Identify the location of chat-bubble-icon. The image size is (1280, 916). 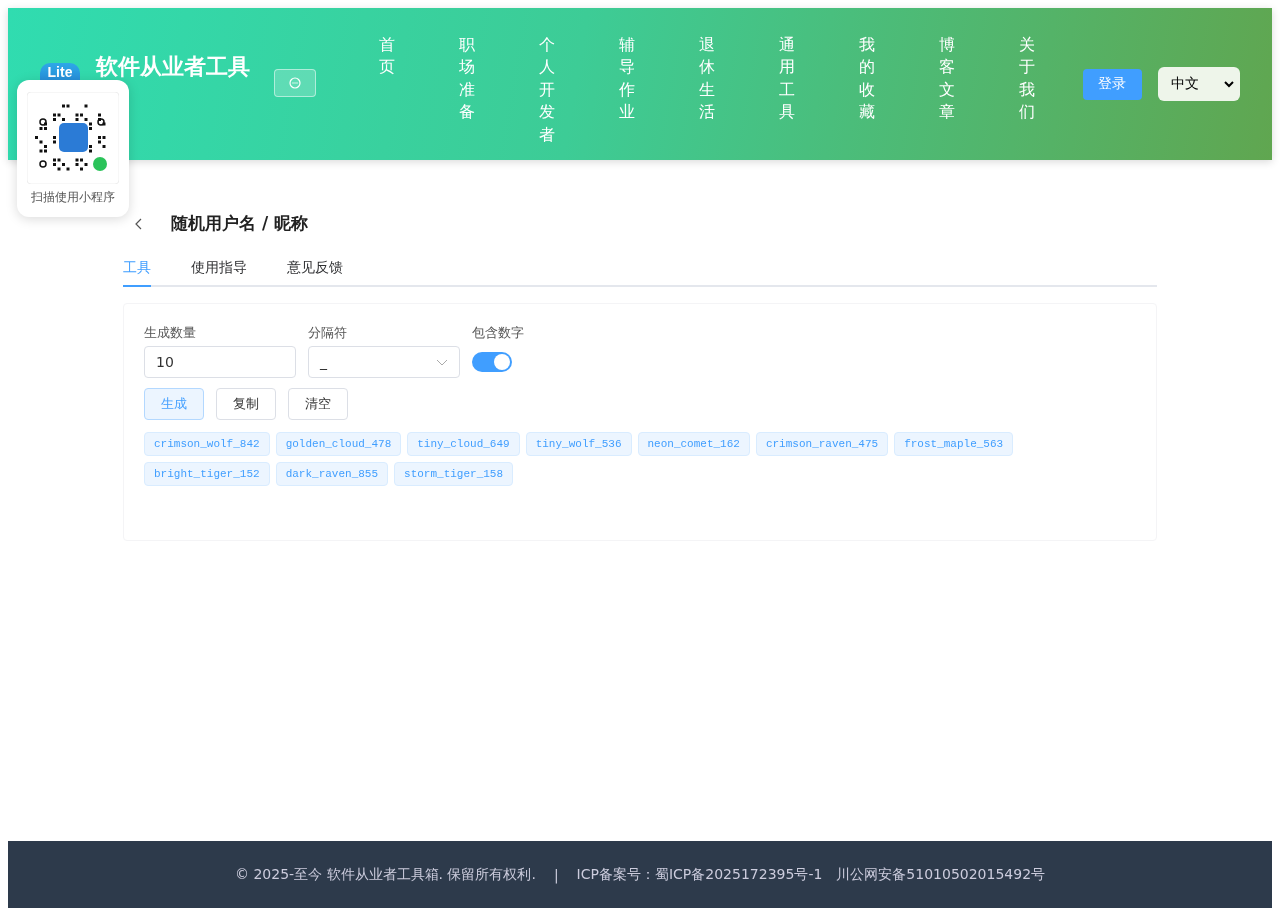
(295, 83).